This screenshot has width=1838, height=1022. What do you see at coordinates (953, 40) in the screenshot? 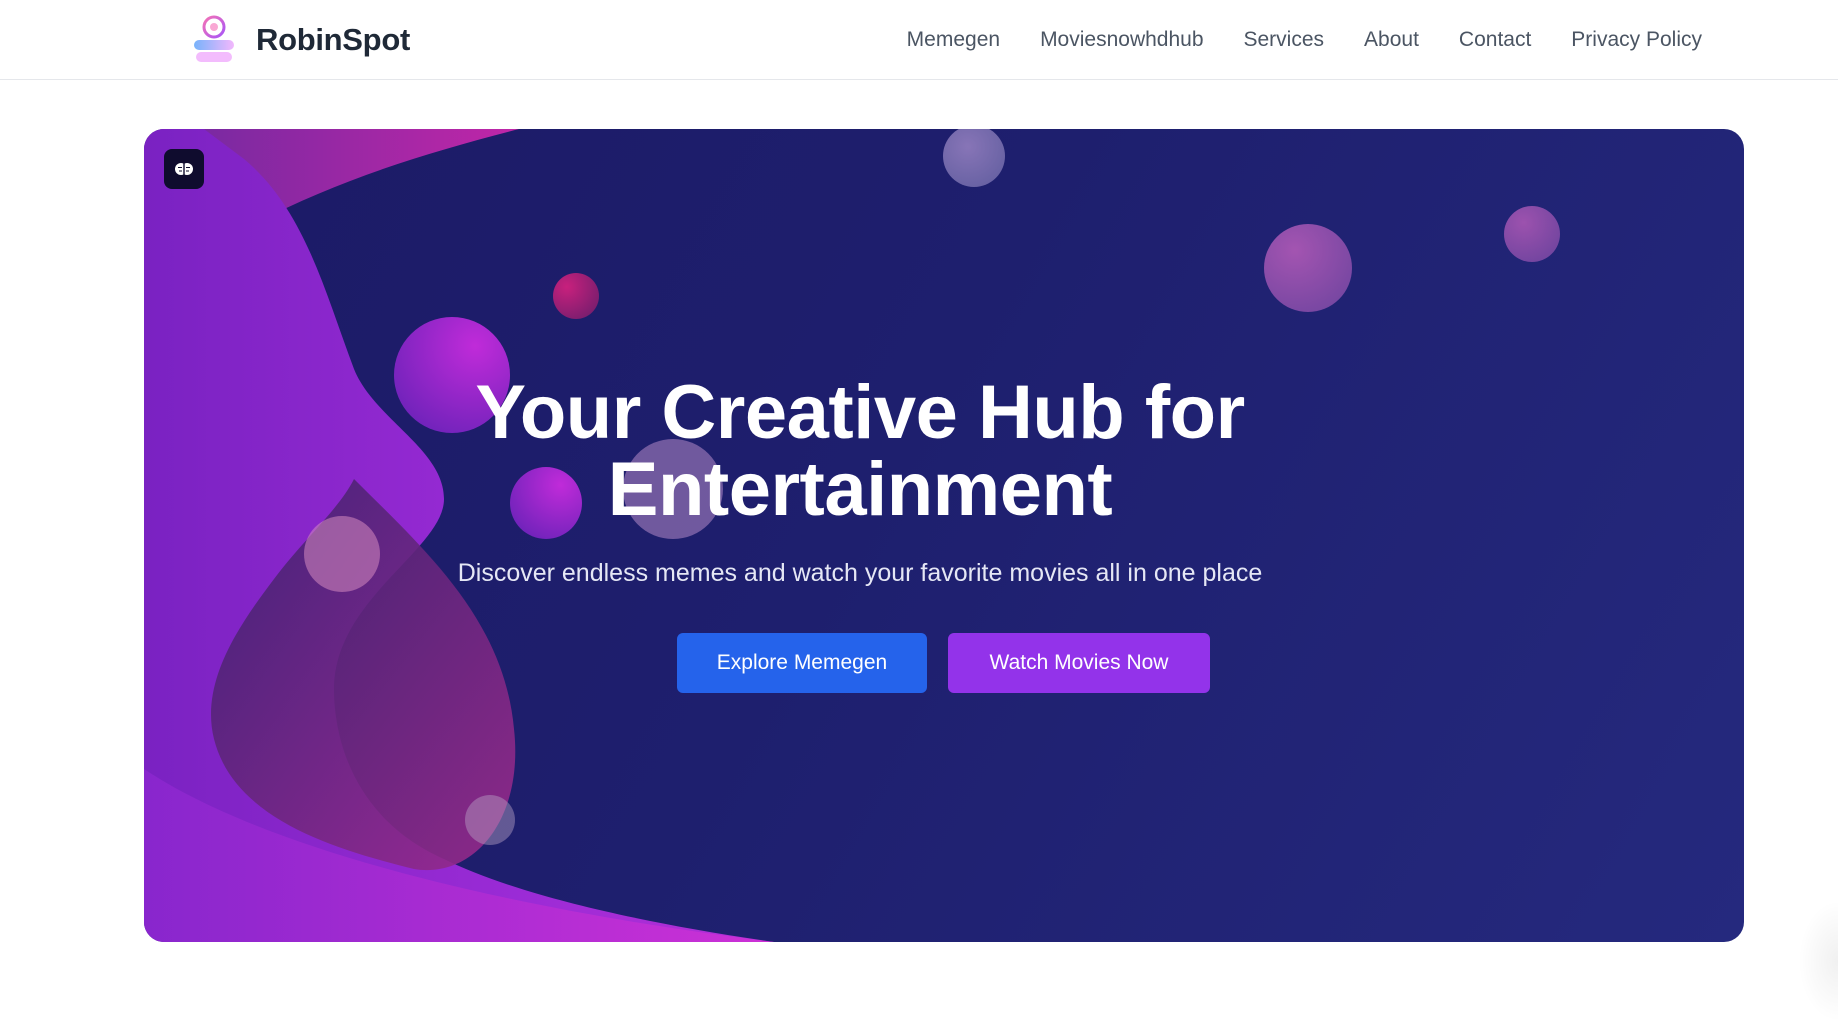
I see `nav-item-memegen: Memegen` at bounding box center [953, 40].